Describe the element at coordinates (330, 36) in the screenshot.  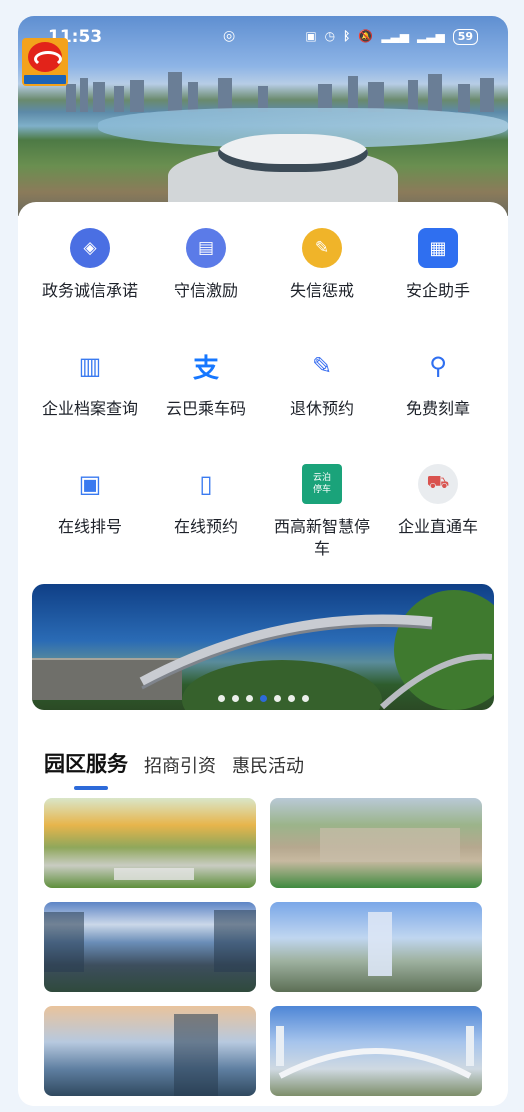
I see `alarm-icon: ◷` at that location.